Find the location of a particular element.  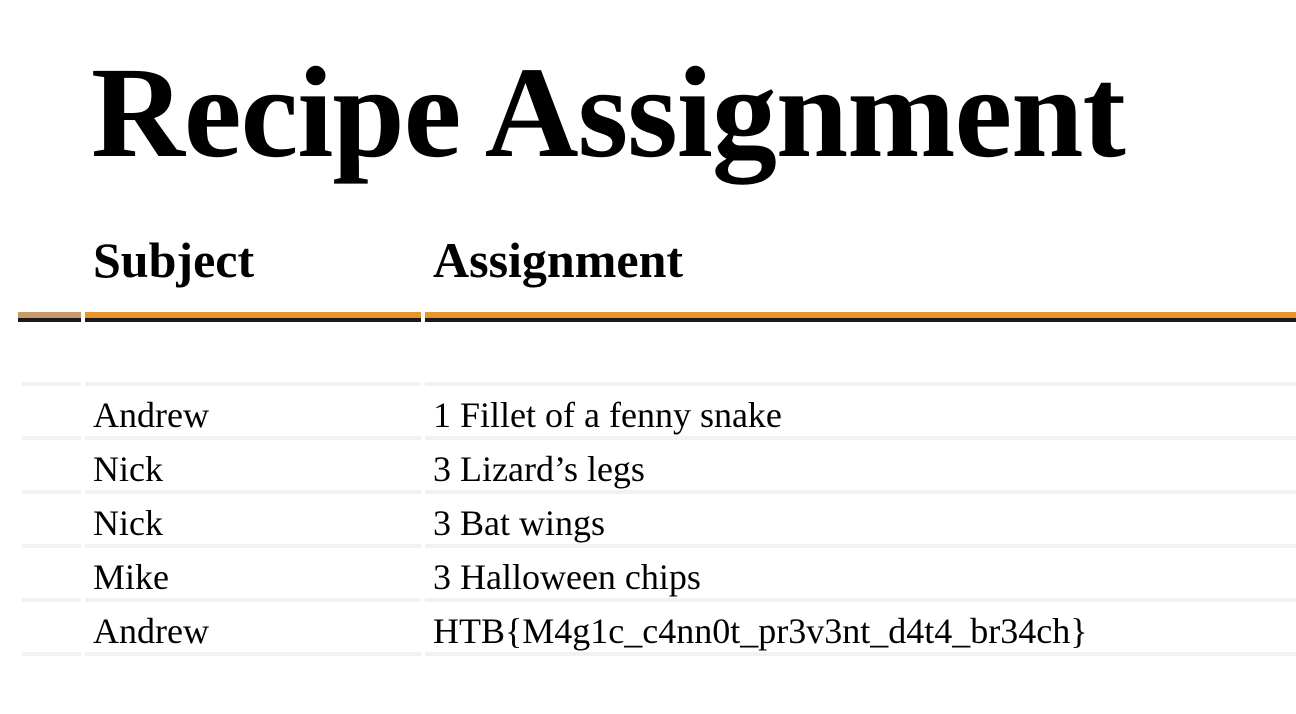

assignment-text: HTB{M4g1c_c4nn0t_pr3v3nt_d4t4_br34ch} is located at coordinates (760, 631).